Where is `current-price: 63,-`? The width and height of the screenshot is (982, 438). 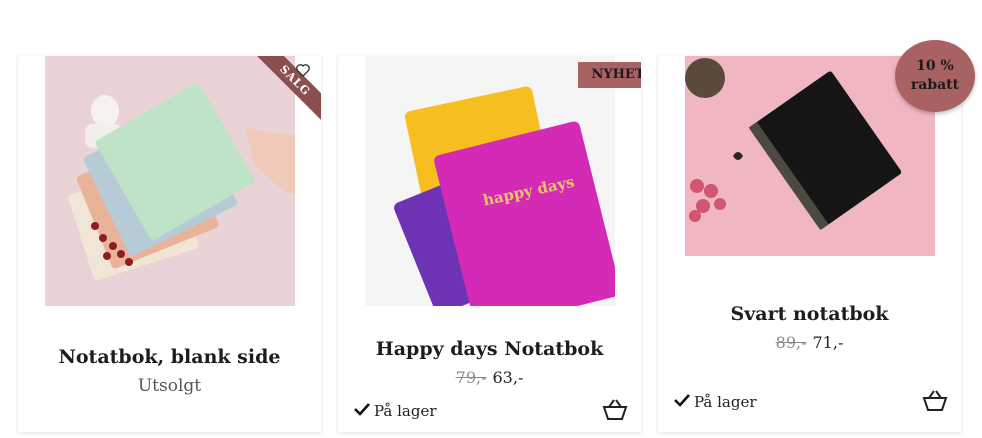
current-price: 63,- is located at coordinates (508, 377).